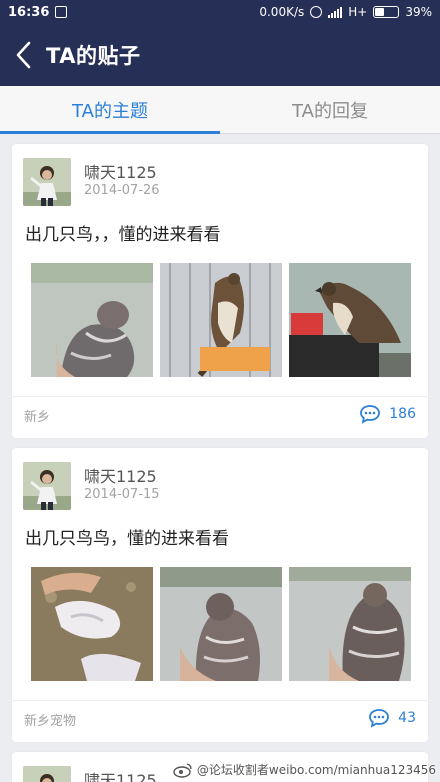 The height and width of the screenshot is (782, 440). Describe the element at coordinates (316, 12) in the screenshot. I see `alarm-icon` at that location.